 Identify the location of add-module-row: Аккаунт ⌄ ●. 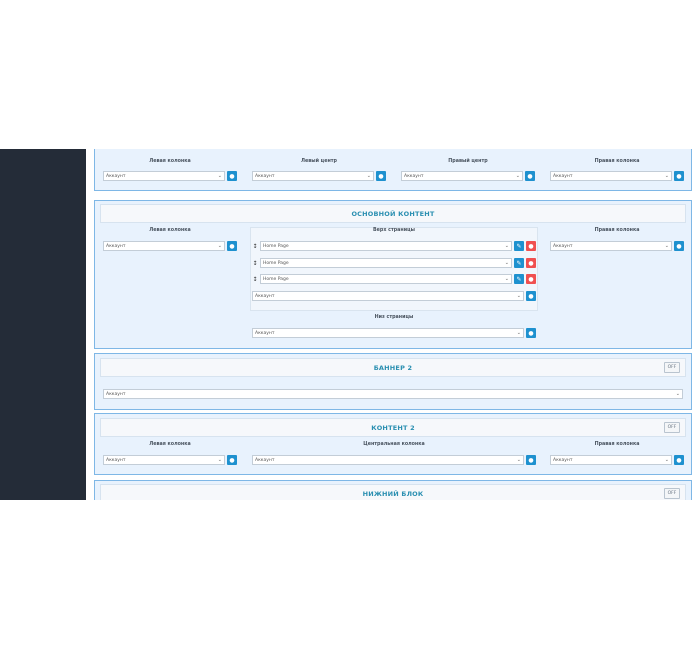
(394, 296).